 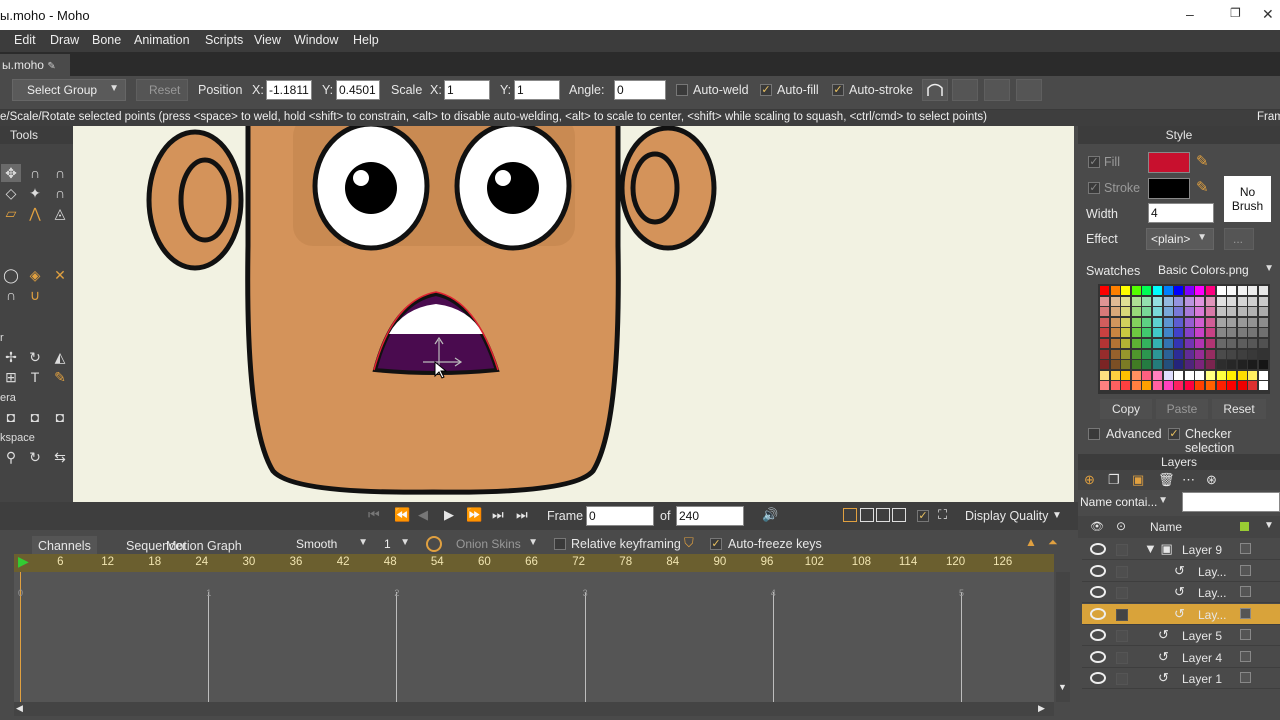 What do you see at coordinates (162, 90) in the screenshot?
I see `reset-button: Reset` at bounding box center [162, 90].